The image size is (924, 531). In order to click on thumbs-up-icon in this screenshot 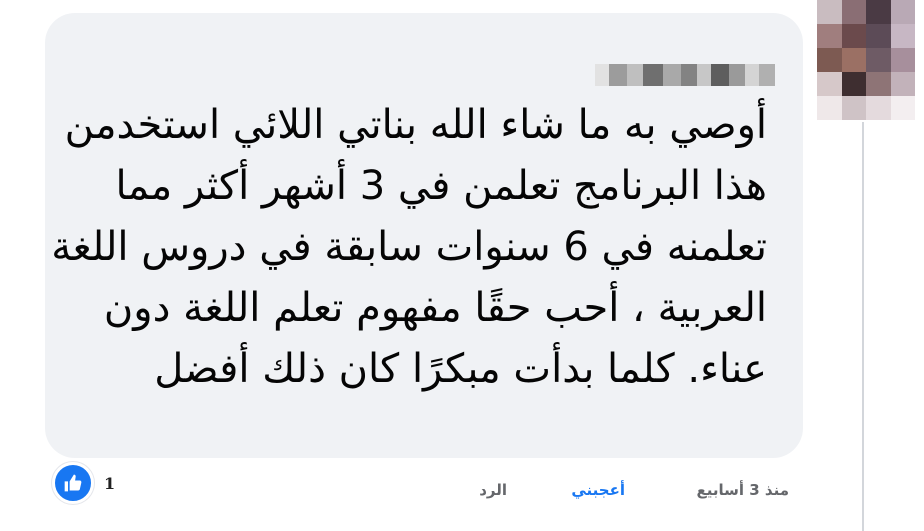, I will do `click(73, 483)`.